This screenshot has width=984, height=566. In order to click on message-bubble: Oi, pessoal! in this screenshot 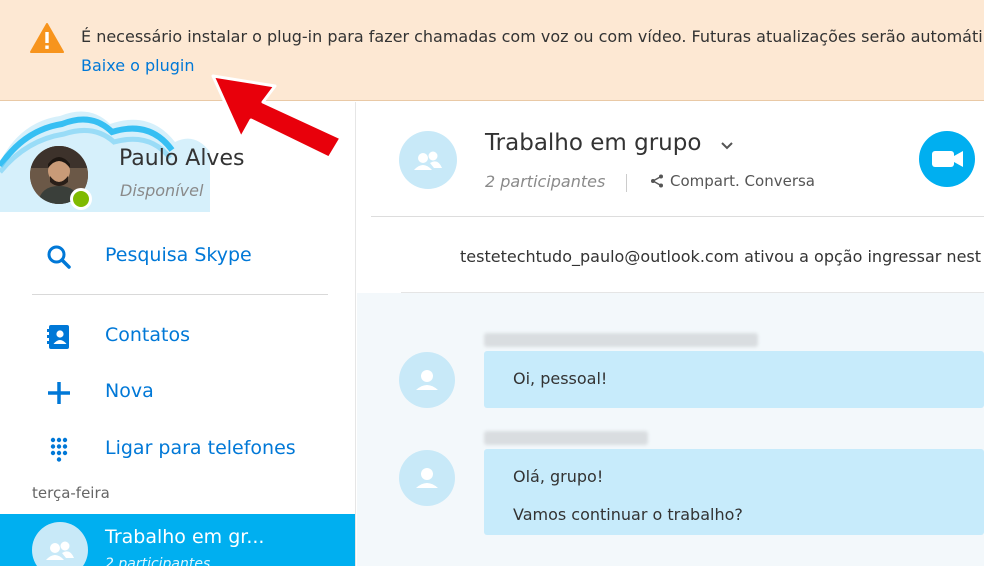, I will do `click(734, 379)`.